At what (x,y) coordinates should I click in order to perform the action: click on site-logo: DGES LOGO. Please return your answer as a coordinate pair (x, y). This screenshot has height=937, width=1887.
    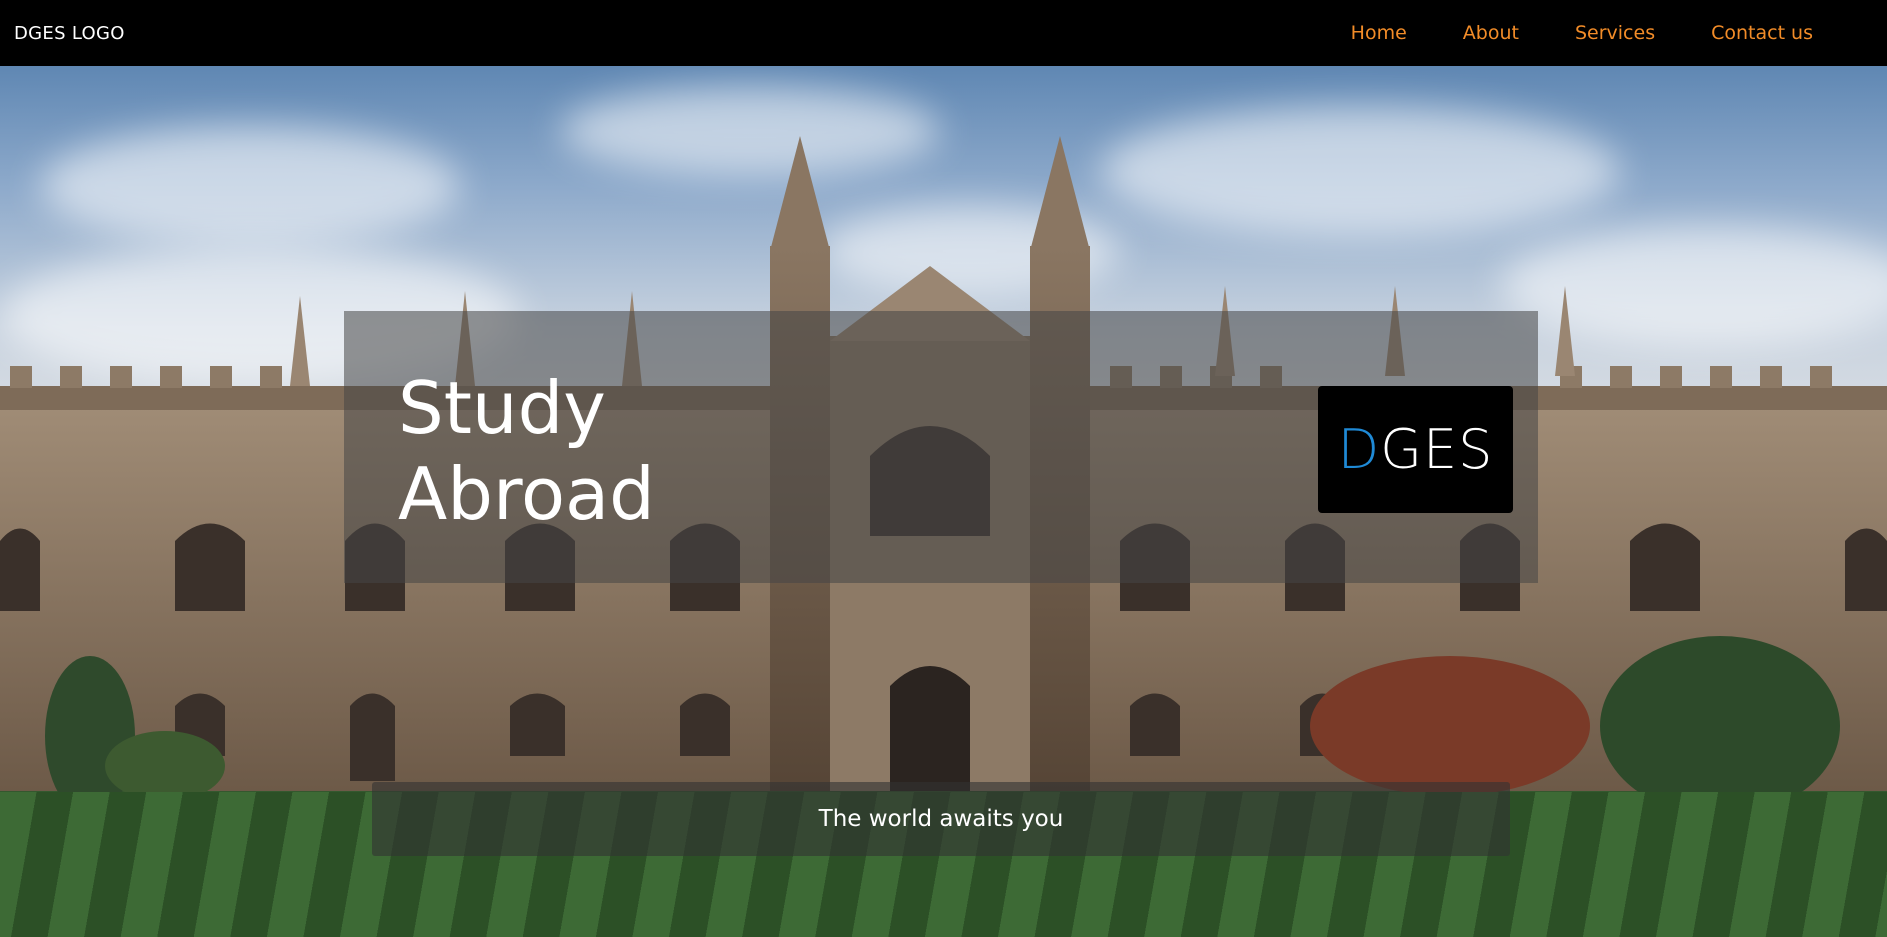
    Looking at the image, I should click on (62, 33).